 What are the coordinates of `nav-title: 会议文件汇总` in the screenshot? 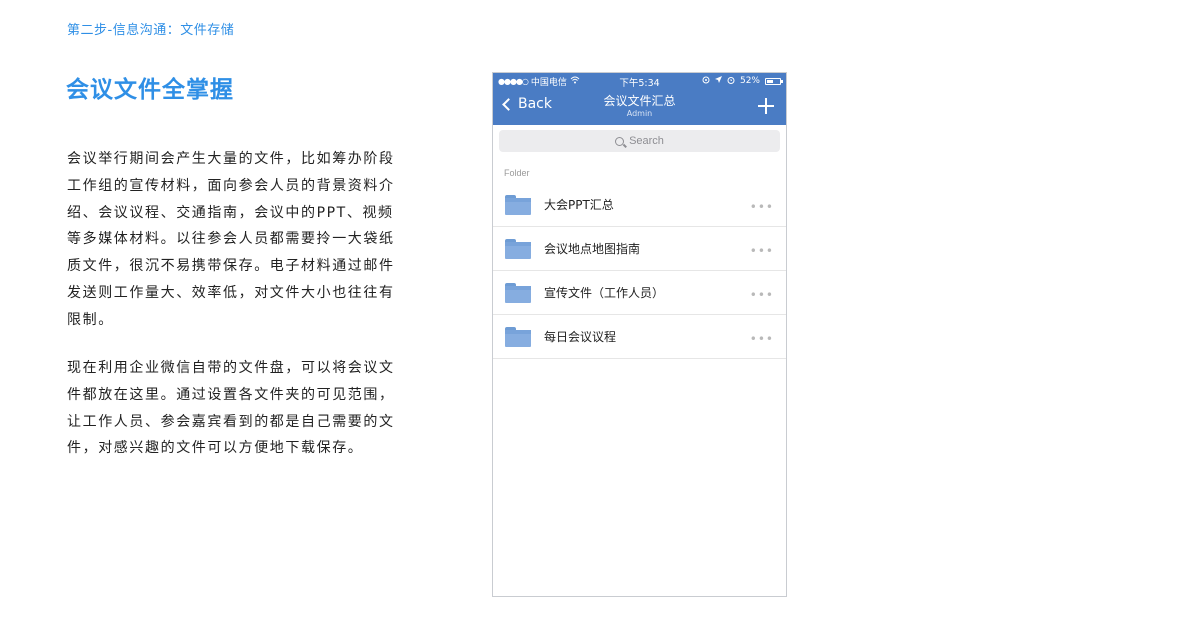 It's located at (639, 101).